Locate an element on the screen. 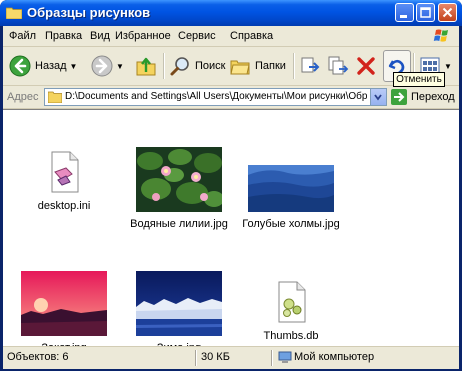 The image size is (462, 371). search-icon is located at coordinates (179, 66).